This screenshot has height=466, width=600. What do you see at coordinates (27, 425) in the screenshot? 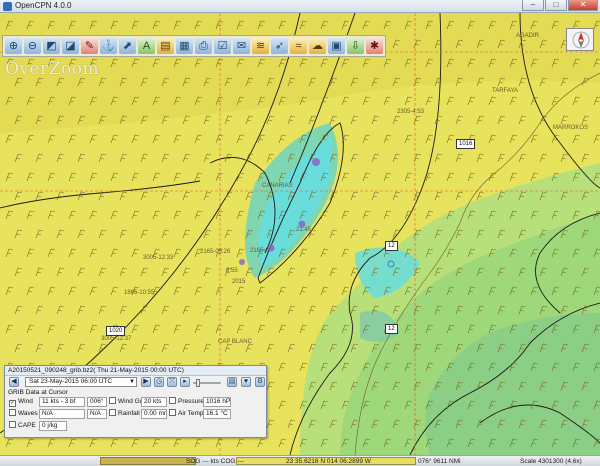
I see `cape-label: CAPE` at bounding box center [27, 425].